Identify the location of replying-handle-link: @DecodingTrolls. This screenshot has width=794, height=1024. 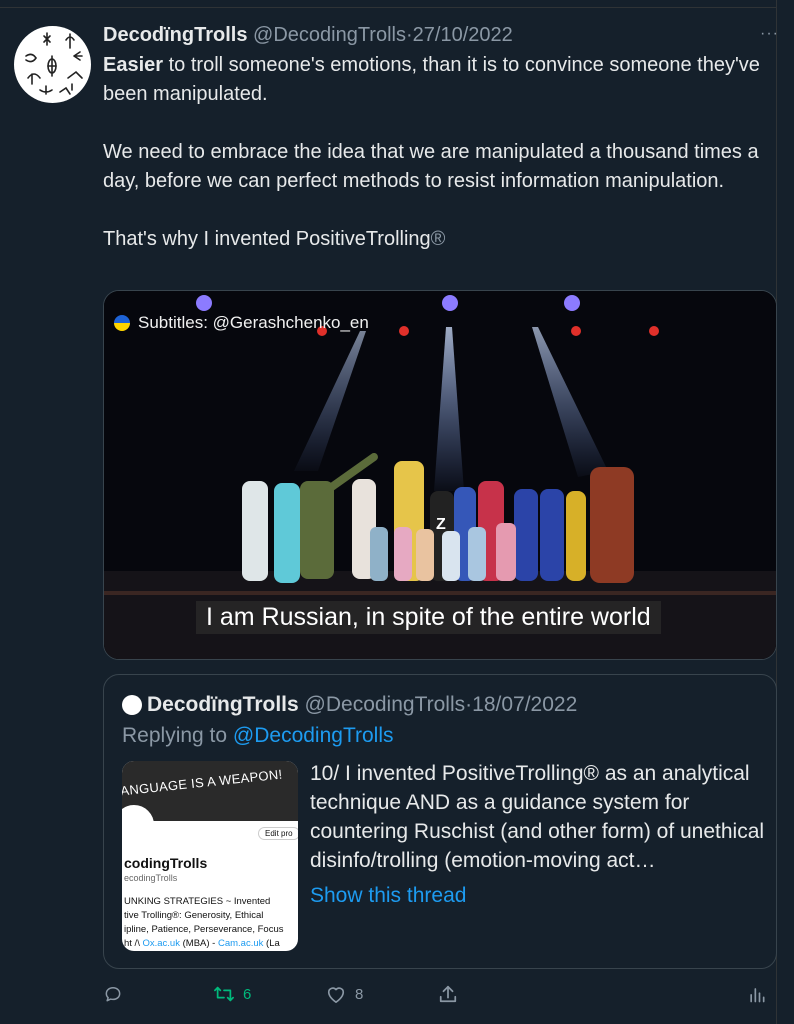
(313, 735).